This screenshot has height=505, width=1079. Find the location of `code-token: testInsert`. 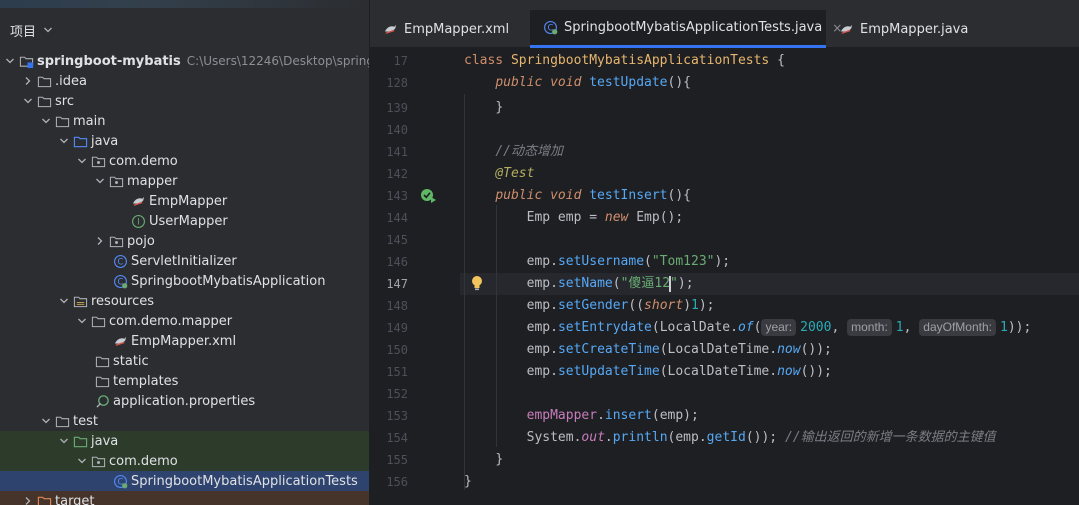

code-token: testInsert is located at coordinates (628, 195).